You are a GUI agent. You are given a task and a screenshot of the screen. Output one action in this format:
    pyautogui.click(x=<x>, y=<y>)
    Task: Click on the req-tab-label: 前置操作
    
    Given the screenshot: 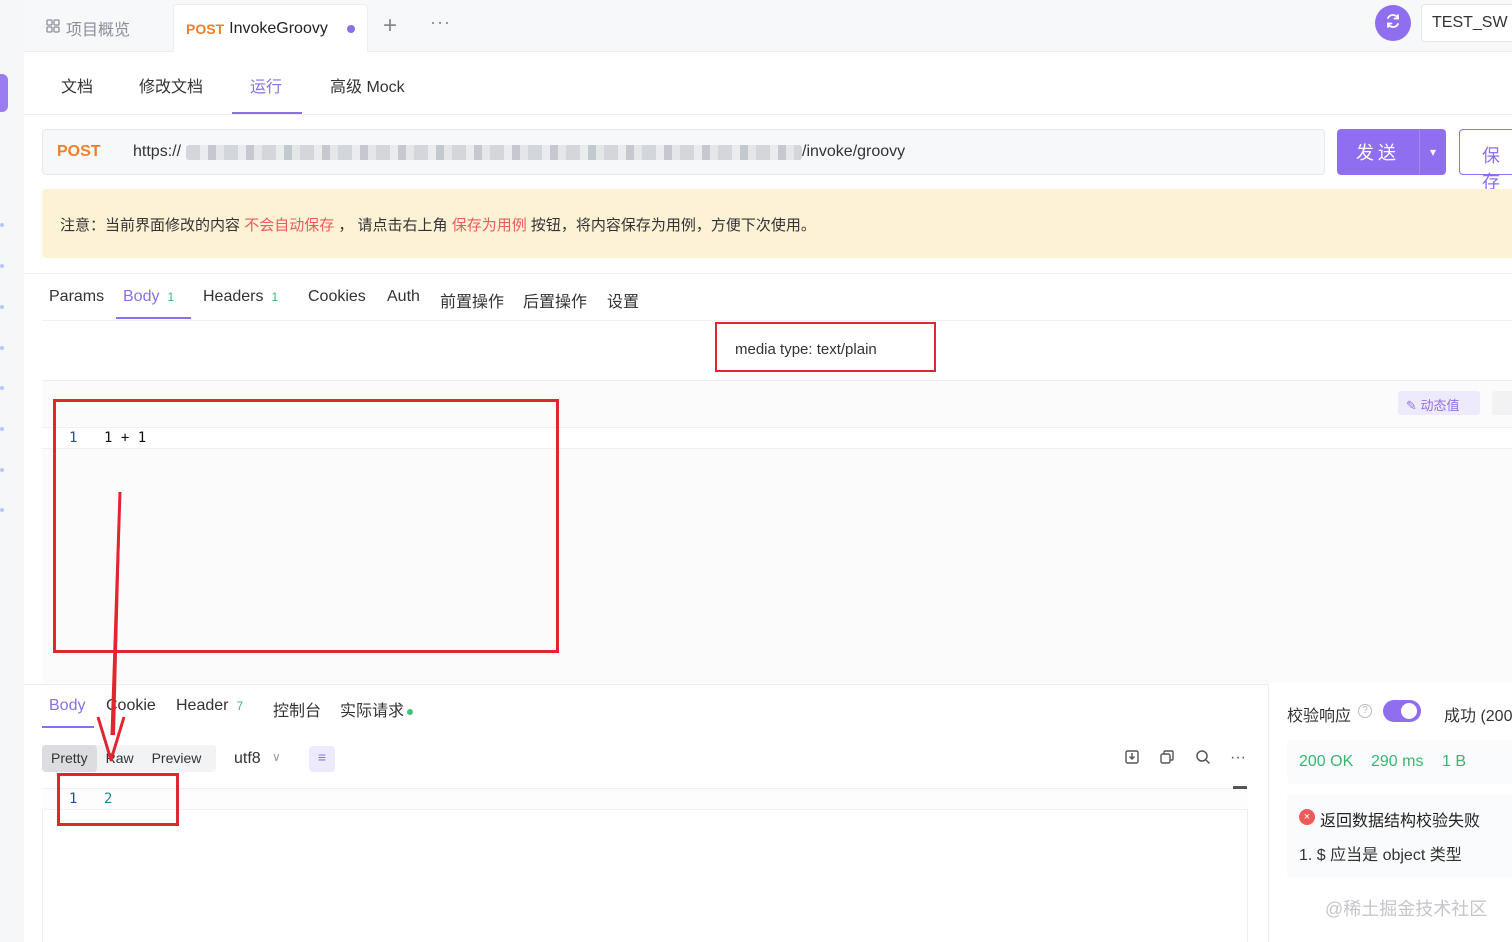 What is the action you would take?
    pyautogui.click(x=472, y=302)
    